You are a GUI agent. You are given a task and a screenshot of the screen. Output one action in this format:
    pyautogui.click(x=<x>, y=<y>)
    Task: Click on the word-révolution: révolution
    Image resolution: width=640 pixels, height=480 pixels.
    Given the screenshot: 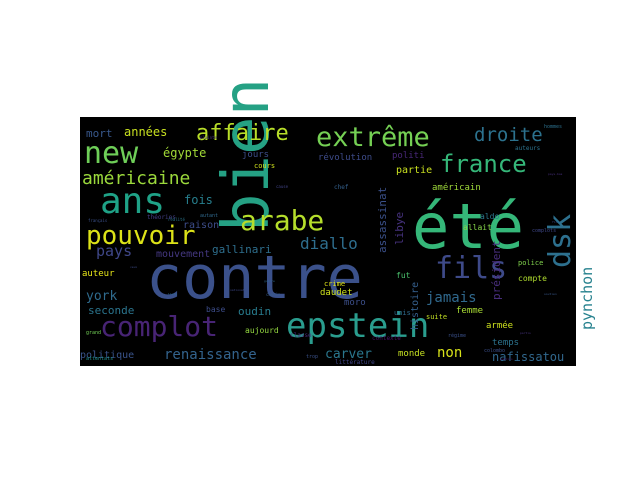 What is the action you would take?
    pyautogui.click(x=345, y=157)
    